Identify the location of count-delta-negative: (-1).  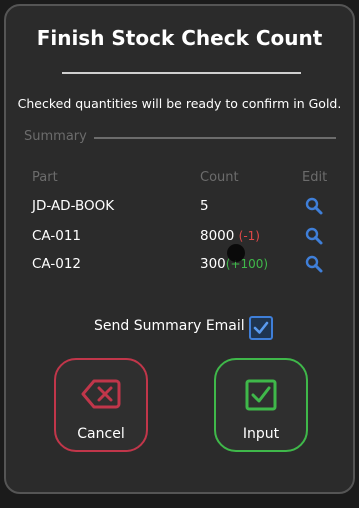
(249, 236).